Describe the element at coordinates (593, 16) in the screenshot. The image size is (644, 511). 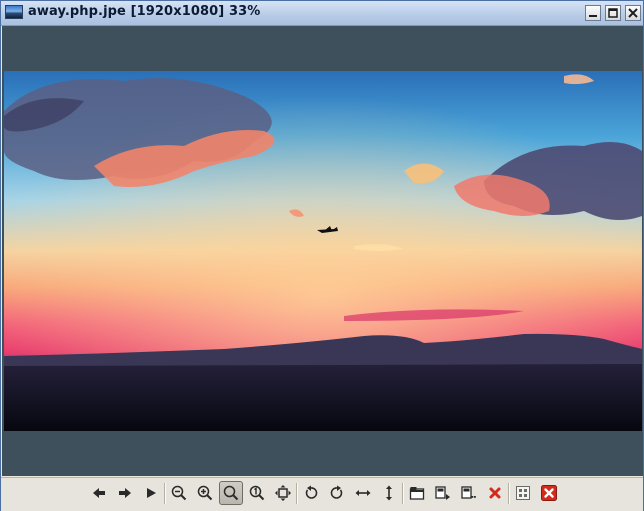
I see `minimize-icon` at that location.